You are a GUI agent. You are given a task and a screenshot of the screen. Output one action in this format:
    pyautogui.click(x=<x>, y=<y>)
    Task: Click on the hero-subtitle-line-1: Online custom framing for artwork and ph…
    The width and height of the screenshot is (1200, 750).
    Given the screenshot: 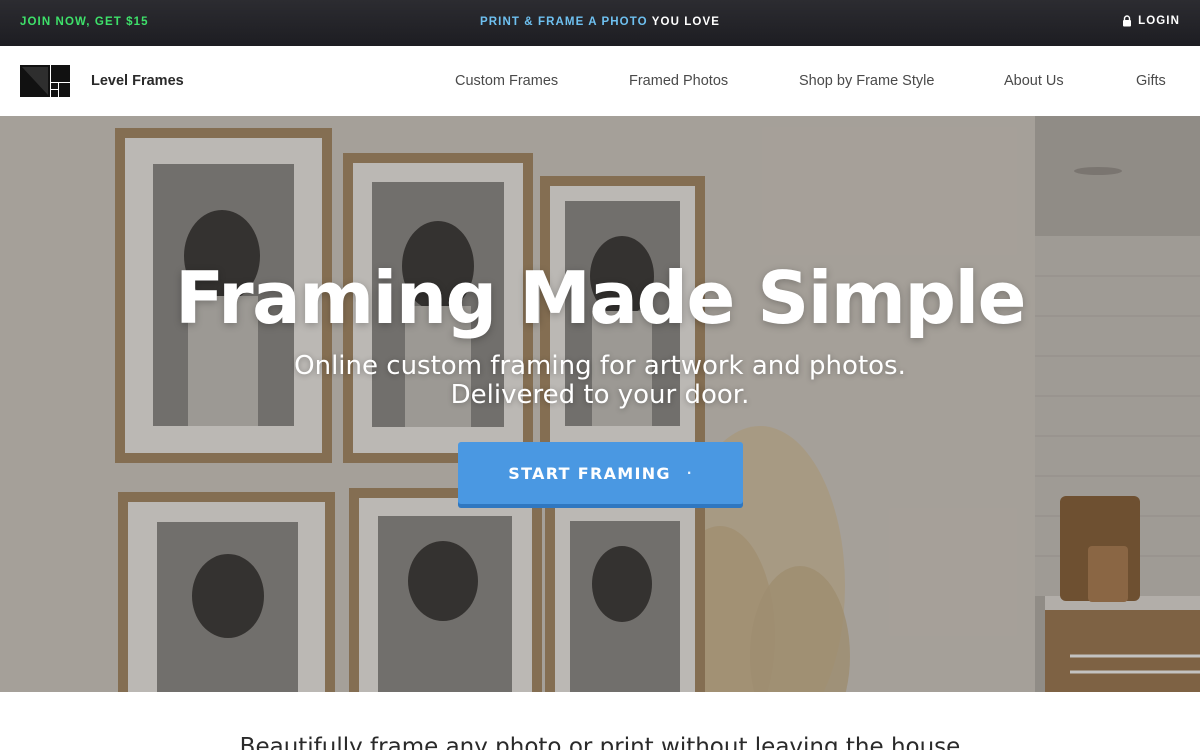 What is the action you would take?
    pyautogui.click(x=600, y=366)
    